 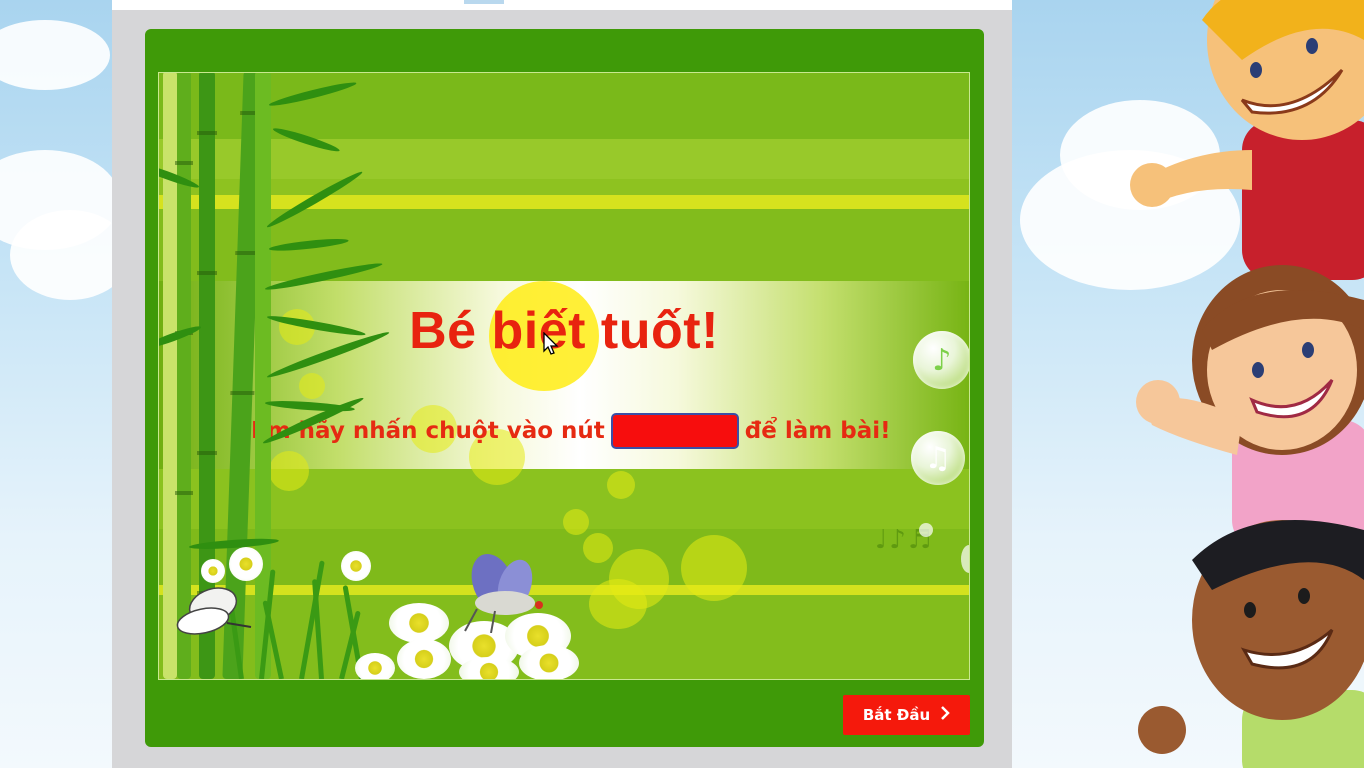 I want to click on slide-title: Bé biết tuốt!, so click(x=564, y=331).